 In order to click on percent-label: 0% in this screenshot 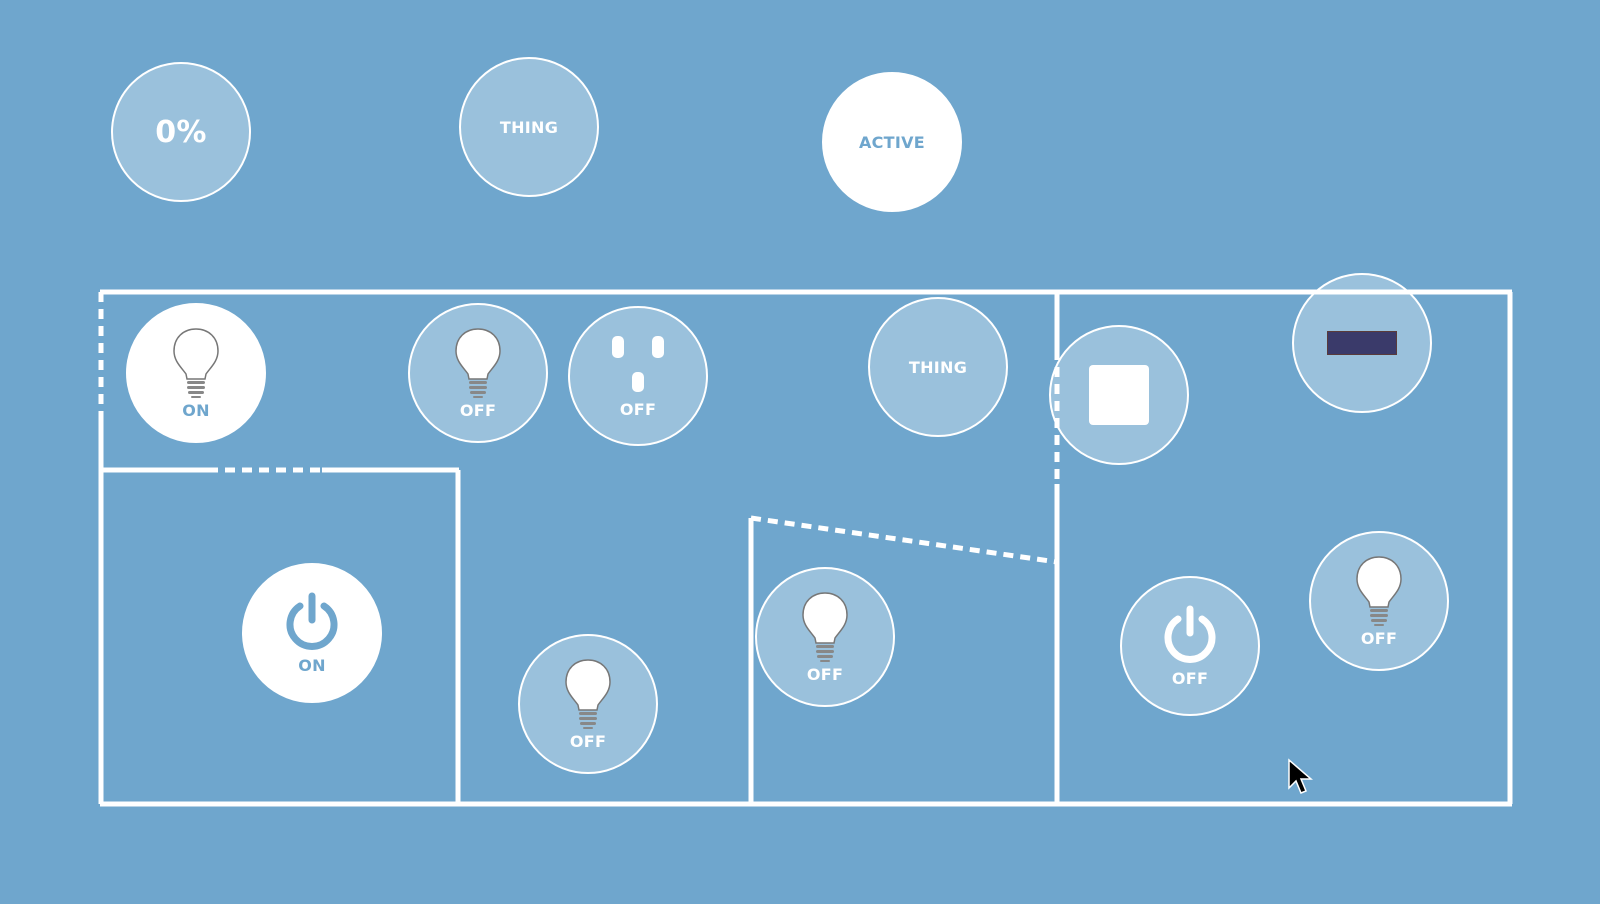, I will do `click(181, 132)`.